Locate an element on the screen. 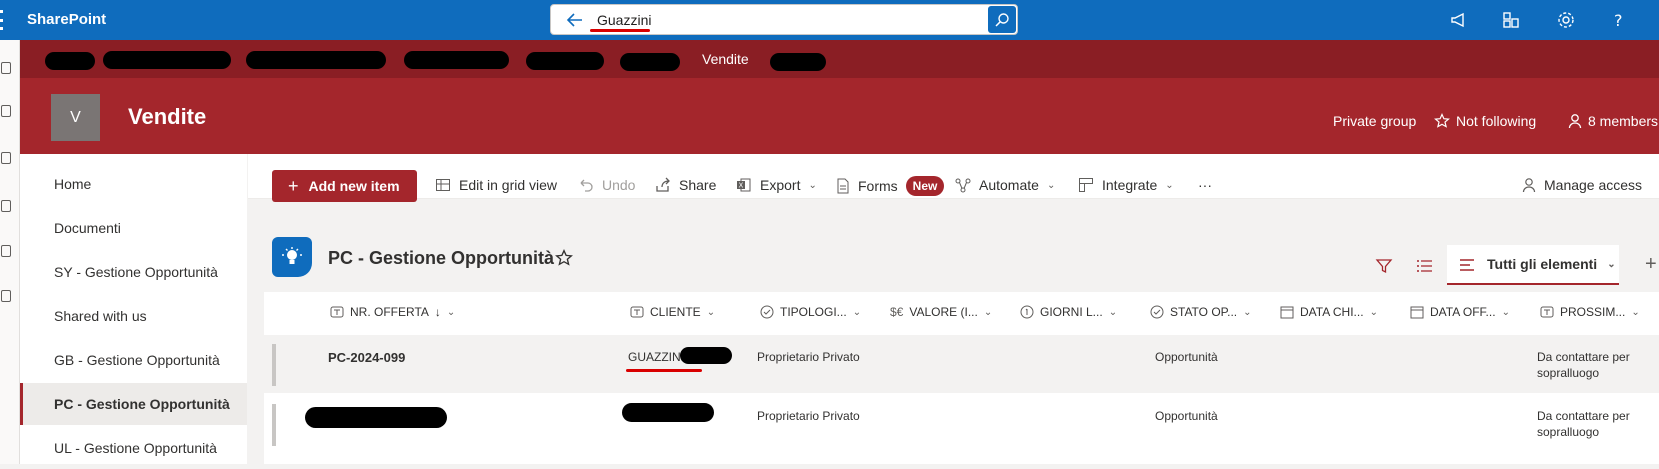  column-header-valore: $€ VALORE (I... ⌄ is located at coordinates (941, 312).